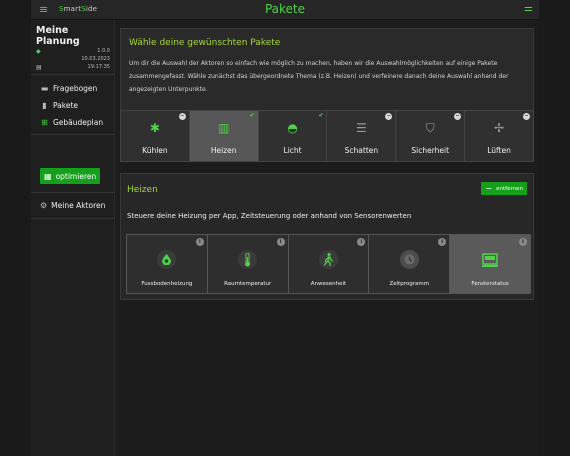 Image resolution: width=570 pixels, height=456 pixels. I want to click on save-icon: ▤, so click(39, 67).